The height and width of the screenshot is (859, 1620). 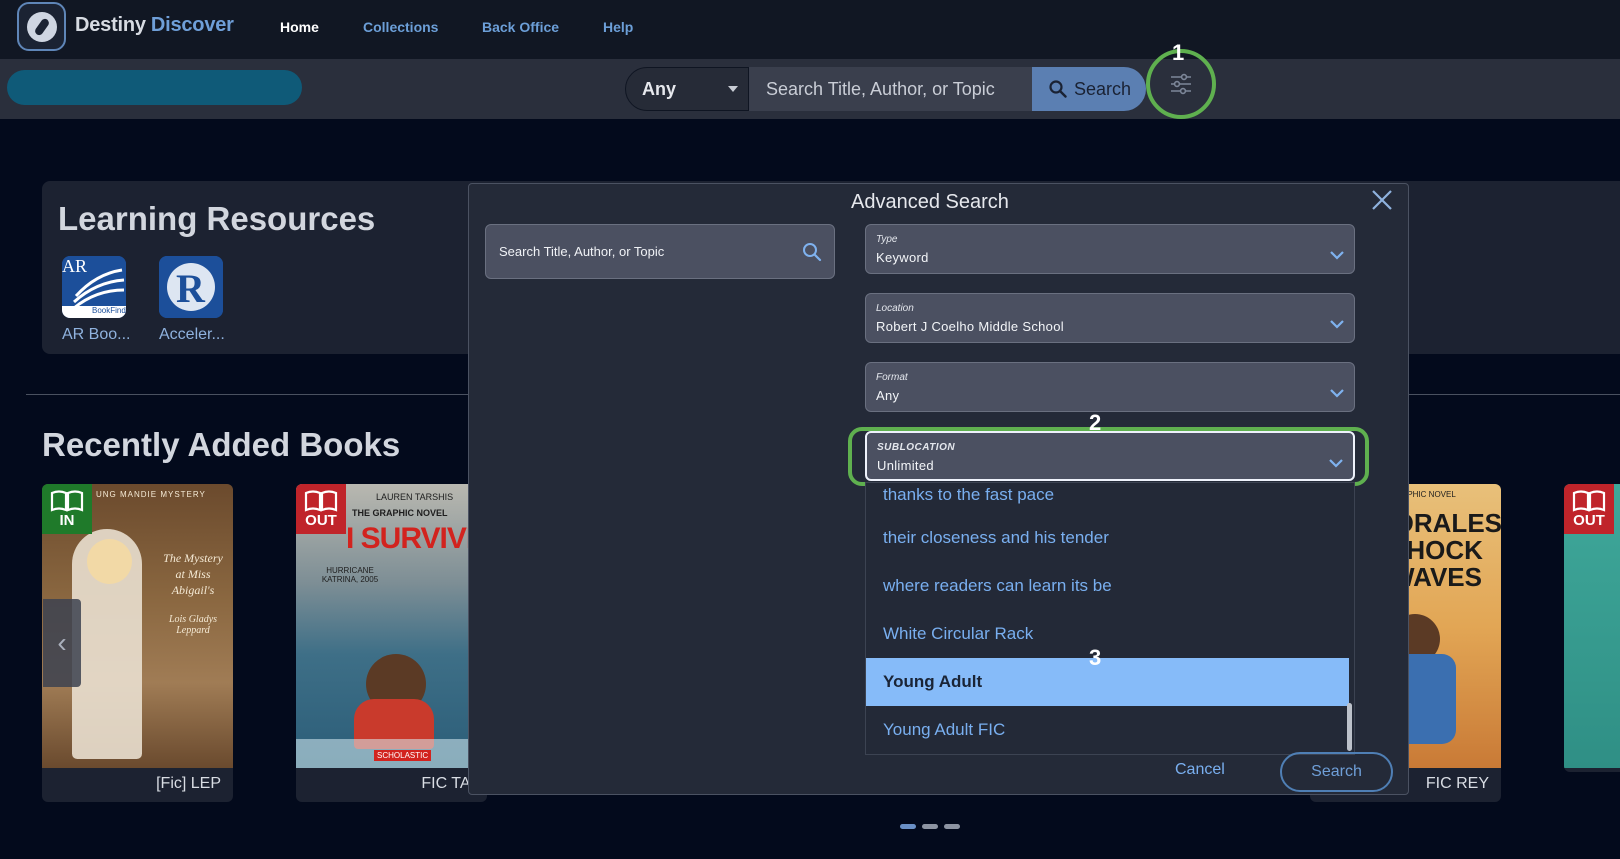 I want to click on site-selector-pill, so click(x=154, y=87).